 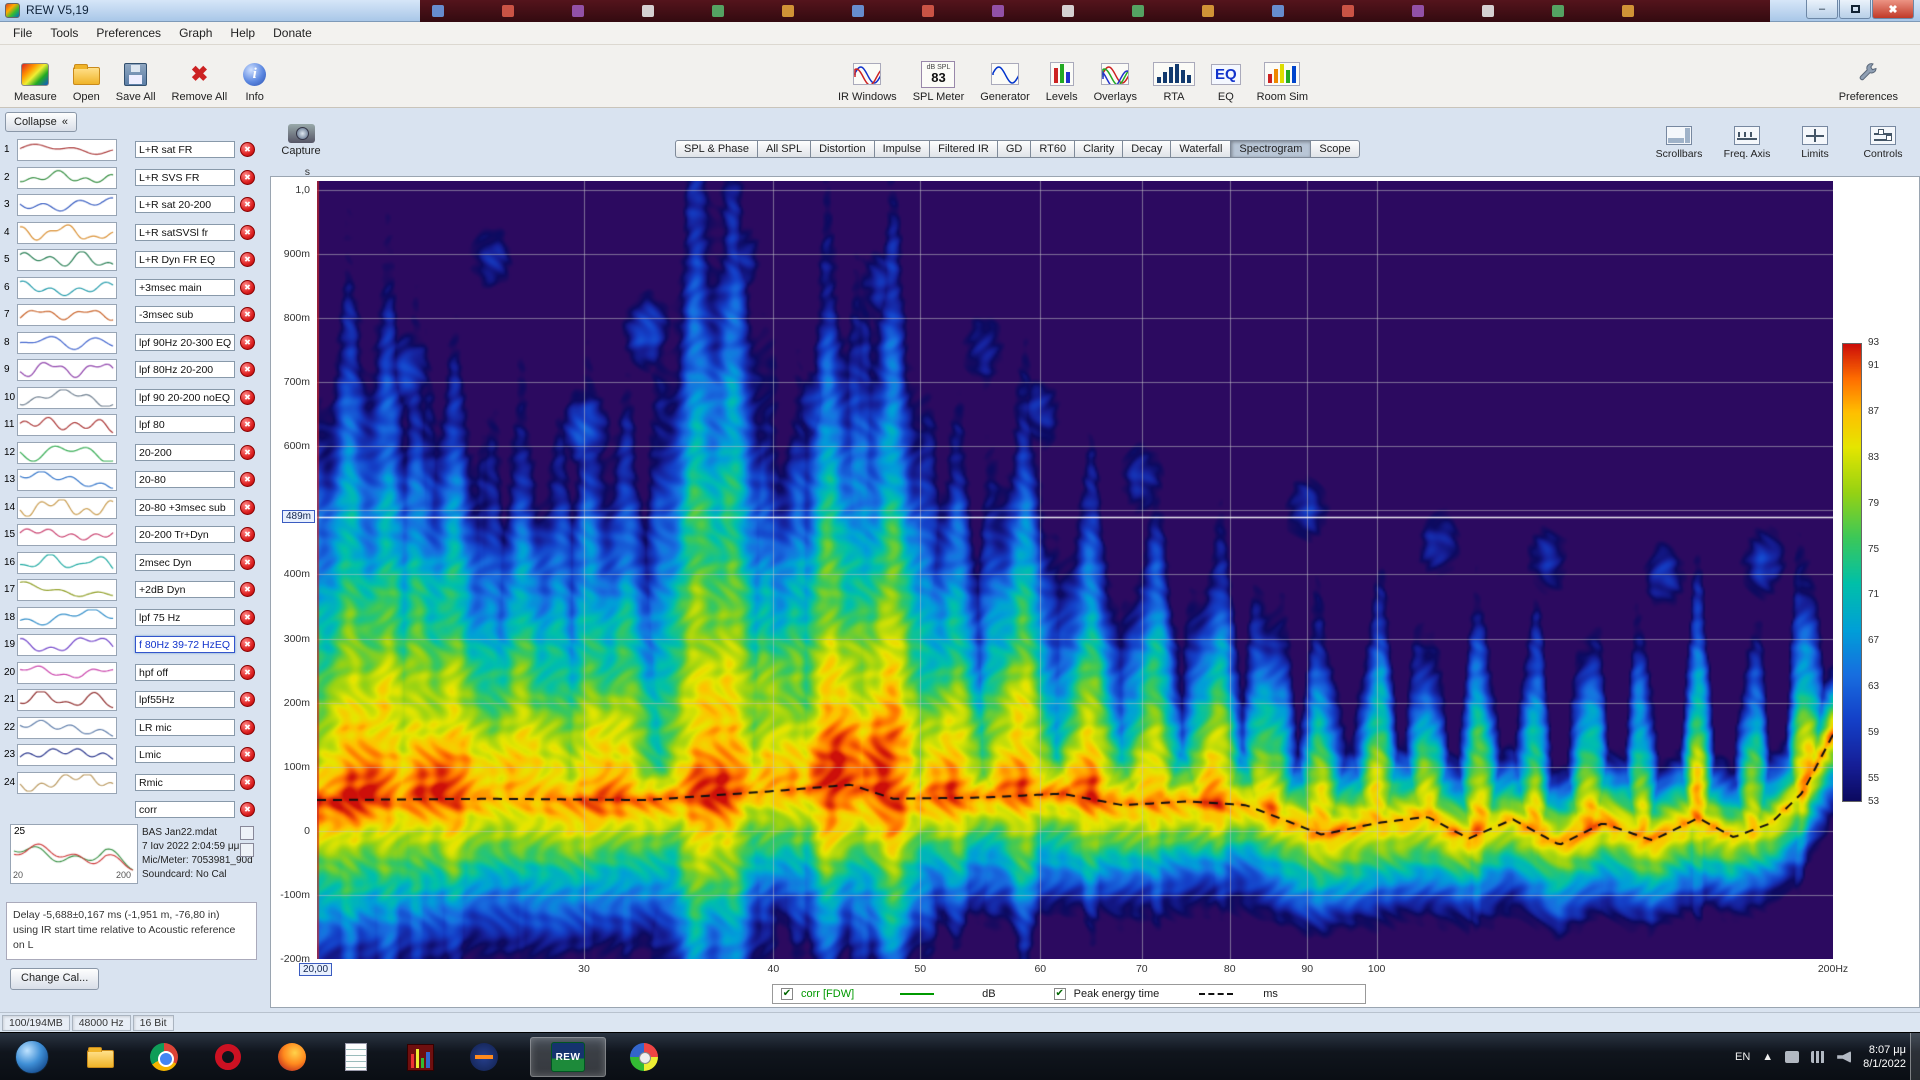 I want to click on hidden-icons-arrow: ▲, so click(x=1767, y=1057).